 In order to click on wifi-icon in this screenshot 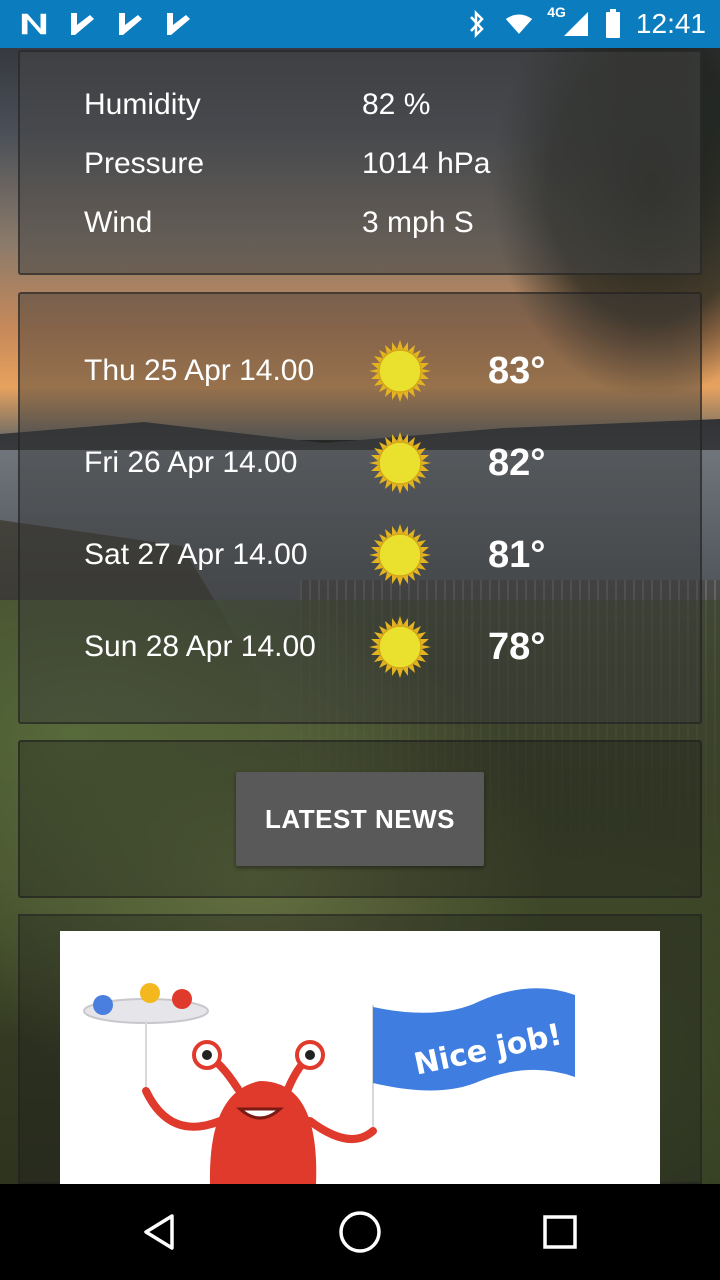, I will do `click(519, 24)`.